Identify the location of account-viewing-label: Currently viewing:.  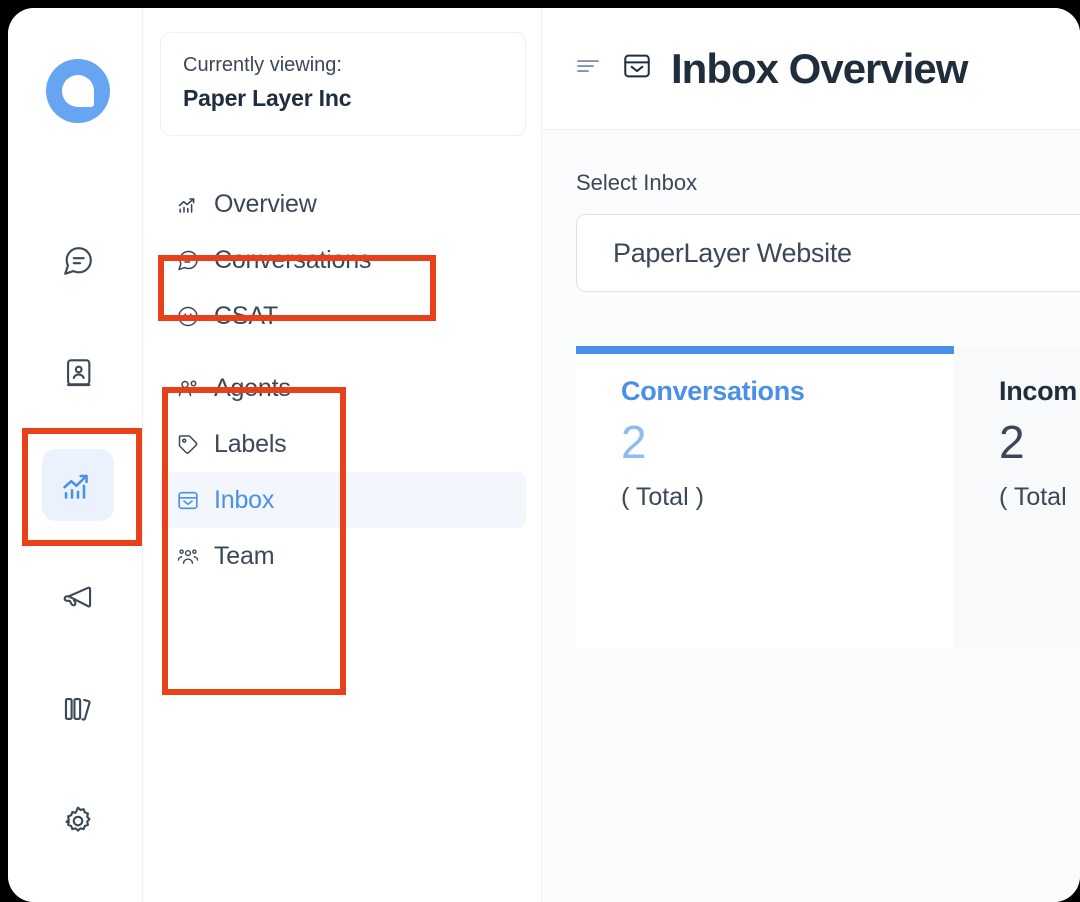
(262, 65).